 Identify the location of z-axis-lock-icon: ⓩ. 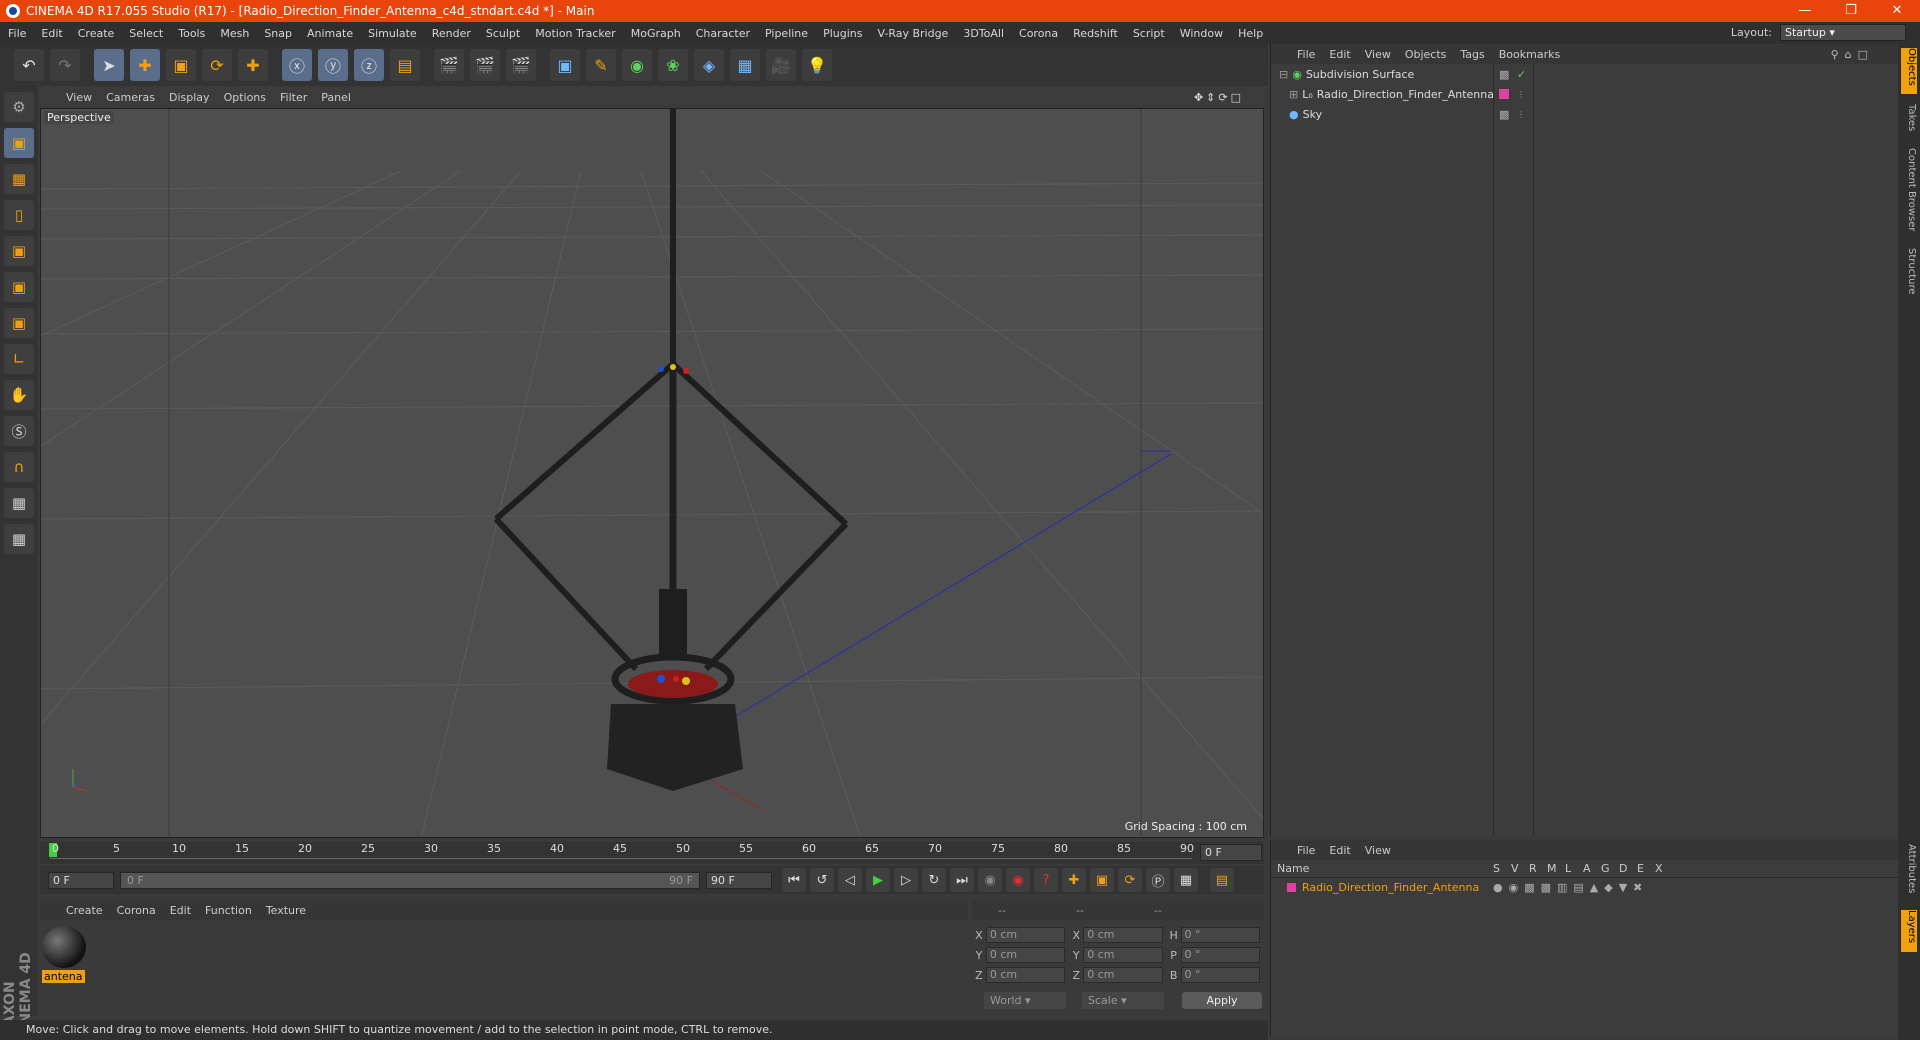
(369, 65).